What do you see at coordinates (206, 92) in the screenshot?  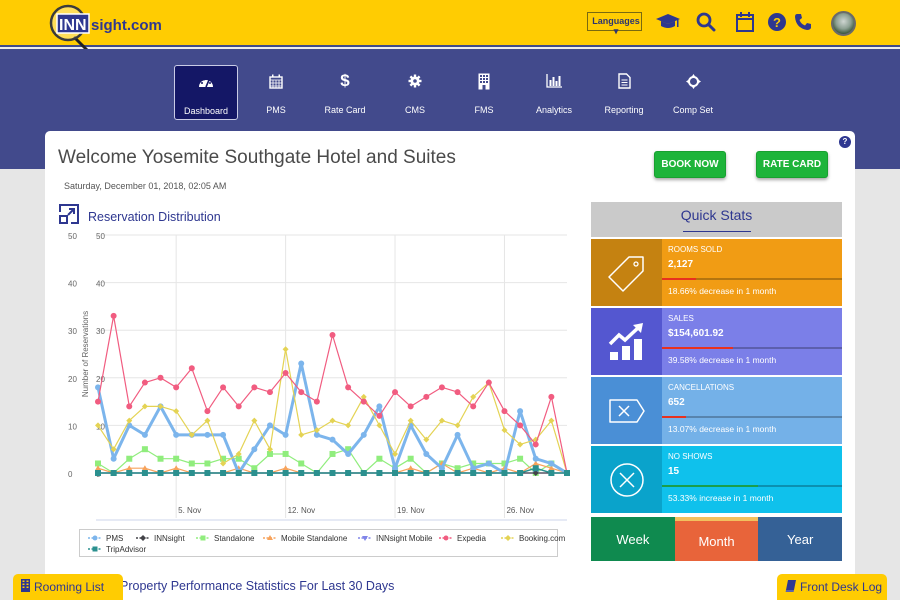 I see `nav-dashboard: Dashboard` at bounding box center [206, 92].